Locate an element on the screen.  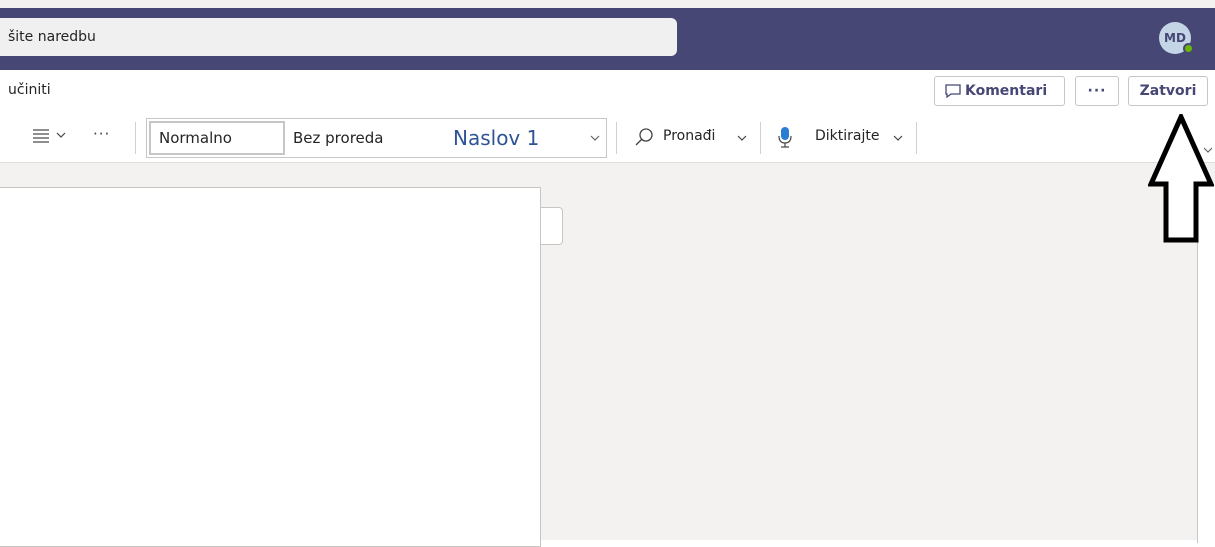
comments-button: Komentari is located at coordinates (999, 91).